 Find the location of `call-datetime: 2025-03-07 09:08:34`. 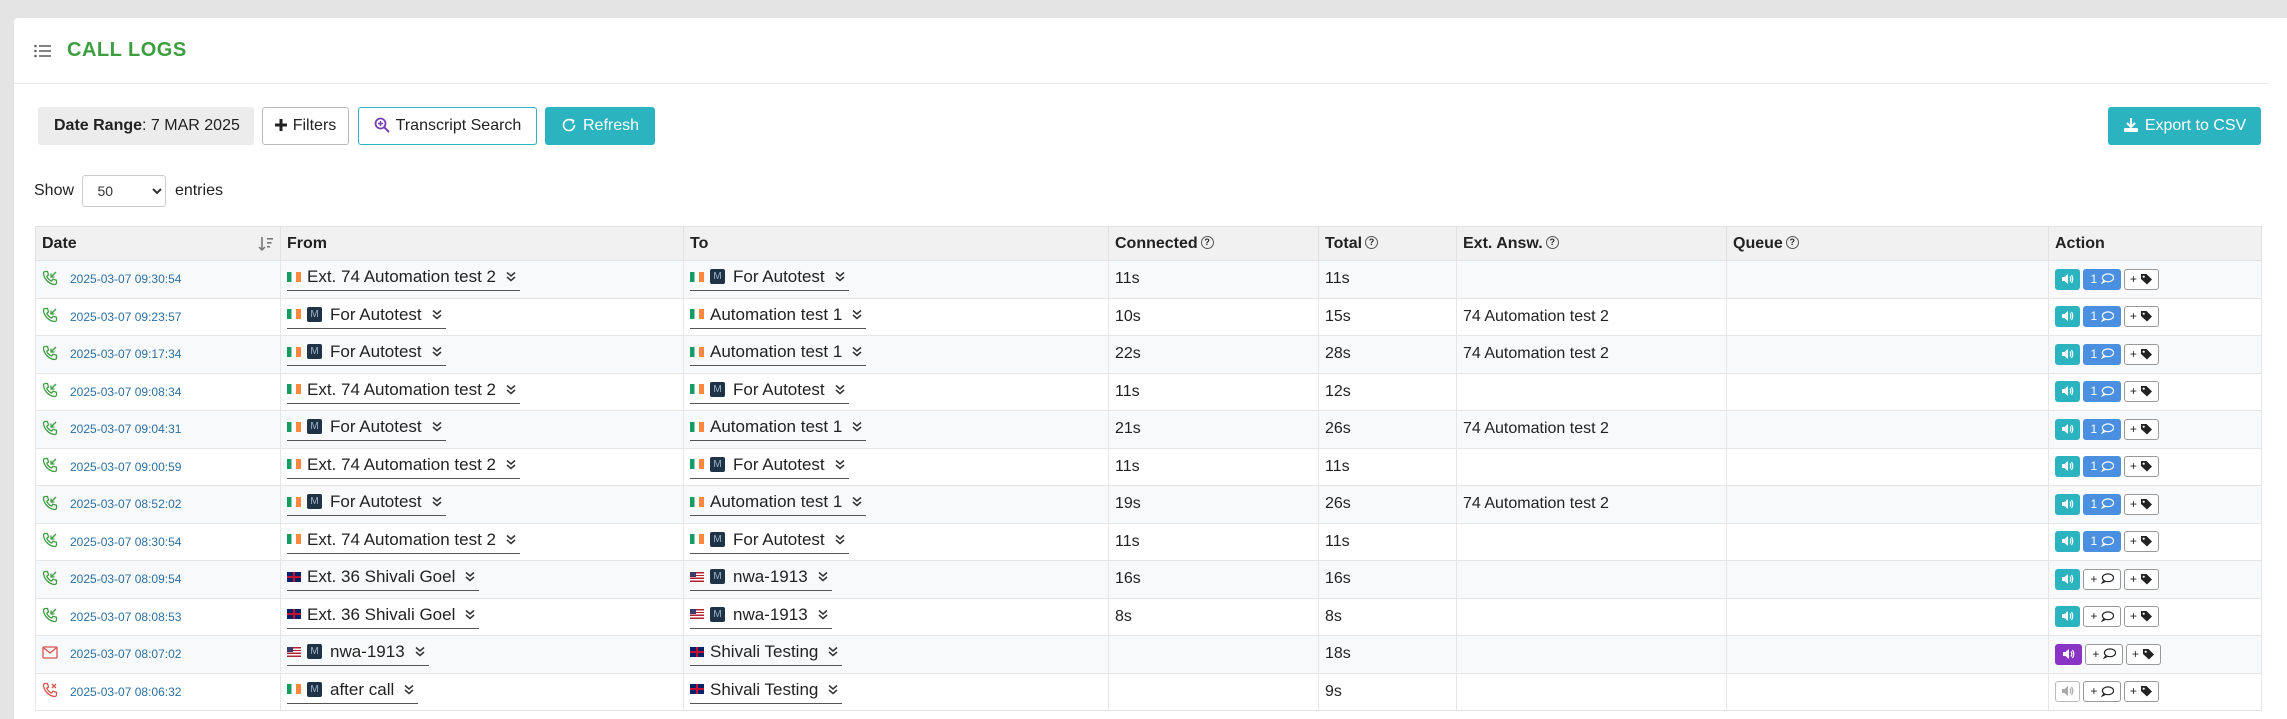

call-datetime: 2025-03-07 09:08:34 is located at coordinates (125, 392).